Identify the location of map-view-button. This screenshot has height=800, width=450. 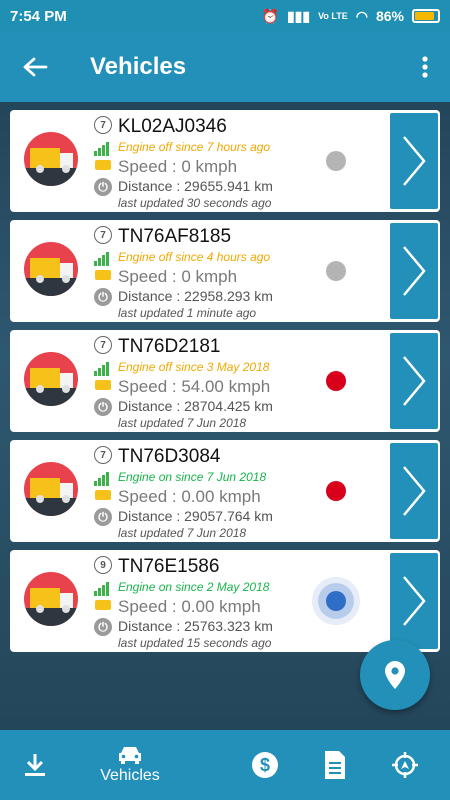
(395, 675).